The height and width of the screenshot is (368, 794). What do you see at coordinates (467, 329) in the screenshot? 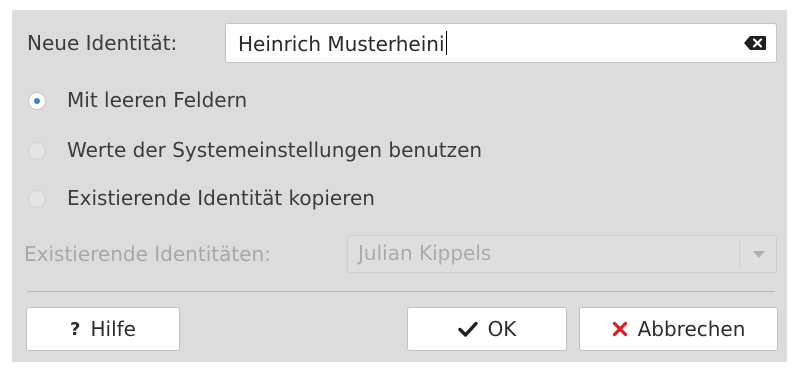
I see `checkmark-icon` at bounding box center [467, 329].